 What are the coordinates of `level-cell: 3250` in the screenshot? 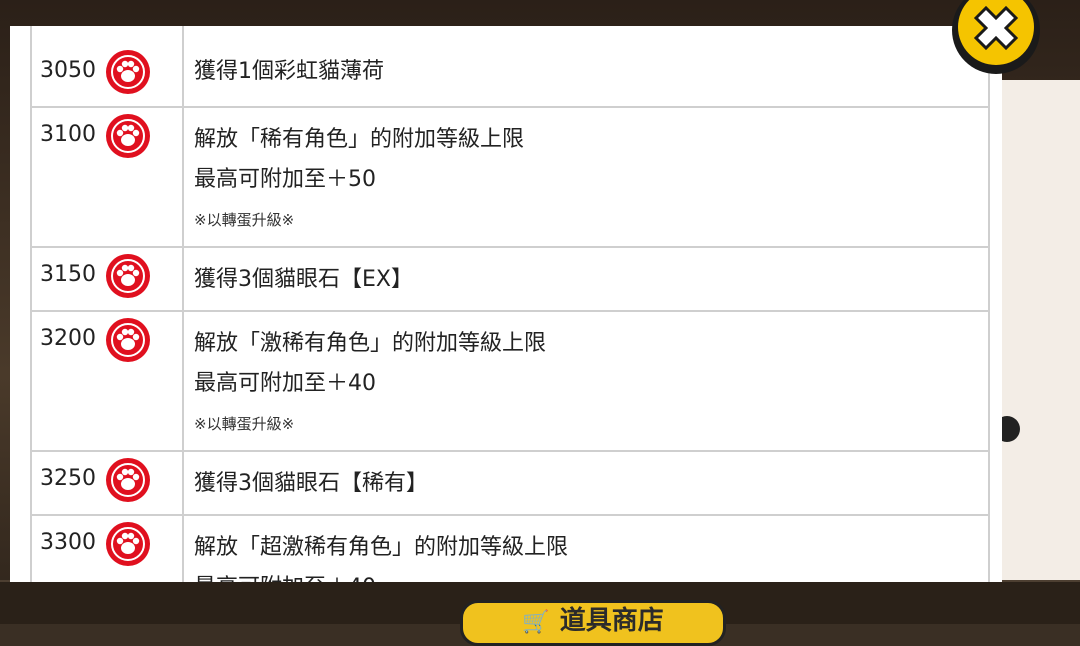 It's located at (108, 483).